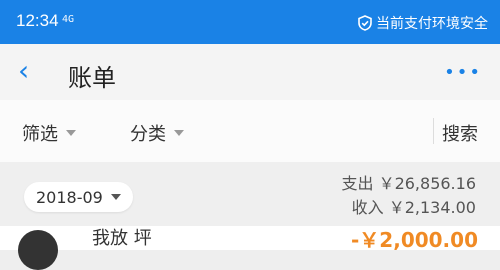 Image resolution: width=500 pixels, height=270 pixels. I want to click on secure-payment-indicator: 当前支付环境安全, so click(423, 23).